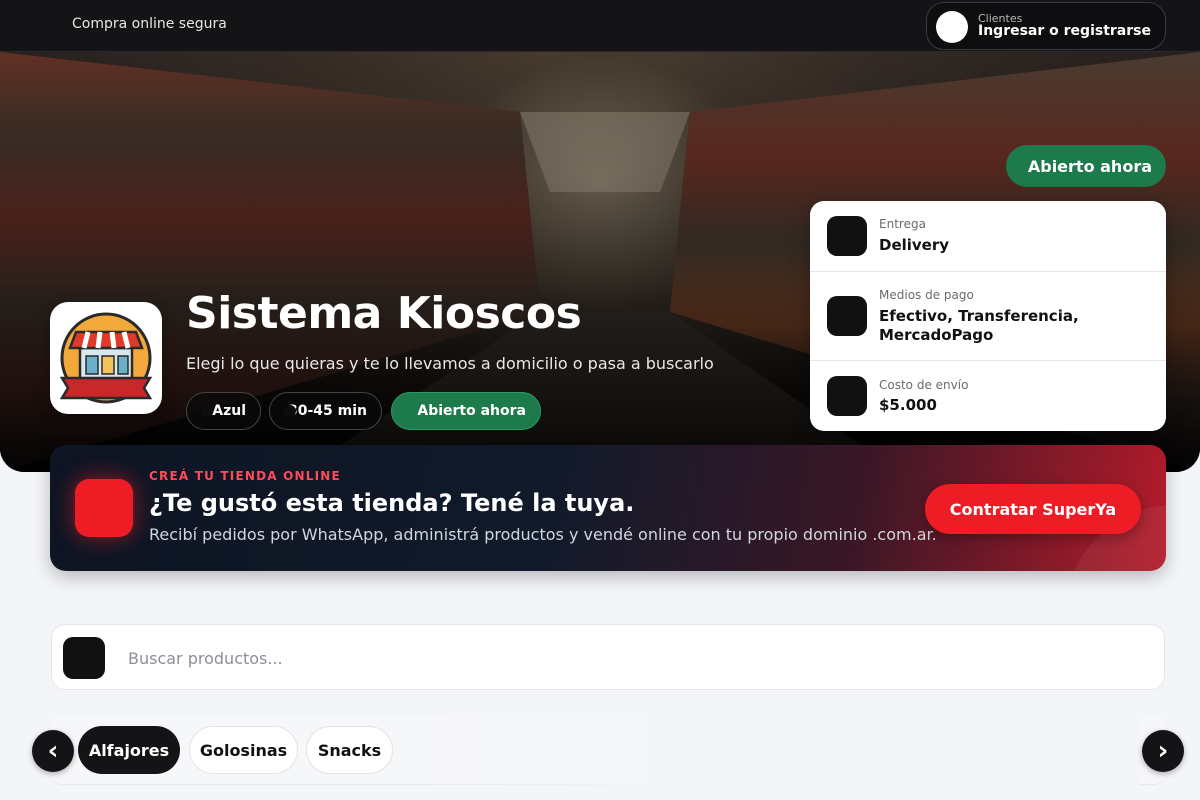  What do you see at coordinates (129, 750) in the screenshot?
I see `category-alfajores: Alfajores` at bounding box center [129, 750].